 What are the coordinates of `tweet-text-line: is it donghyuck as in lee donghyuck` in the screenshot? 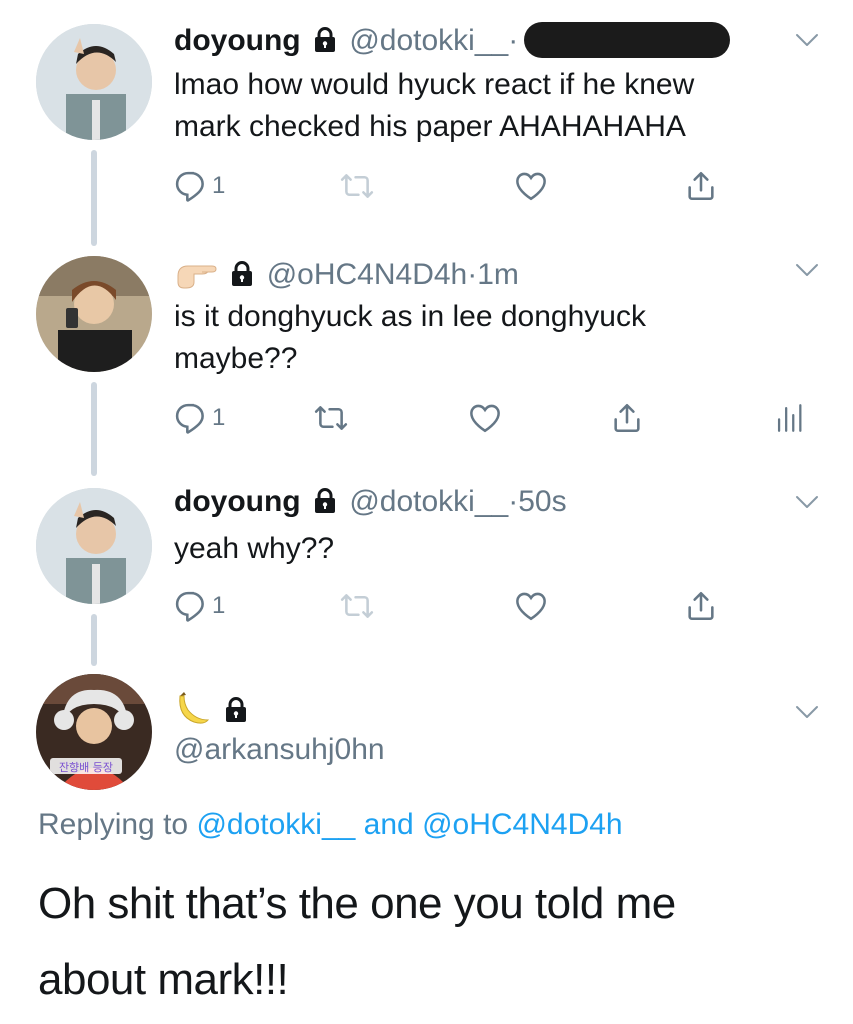 It's located at (410, 316).